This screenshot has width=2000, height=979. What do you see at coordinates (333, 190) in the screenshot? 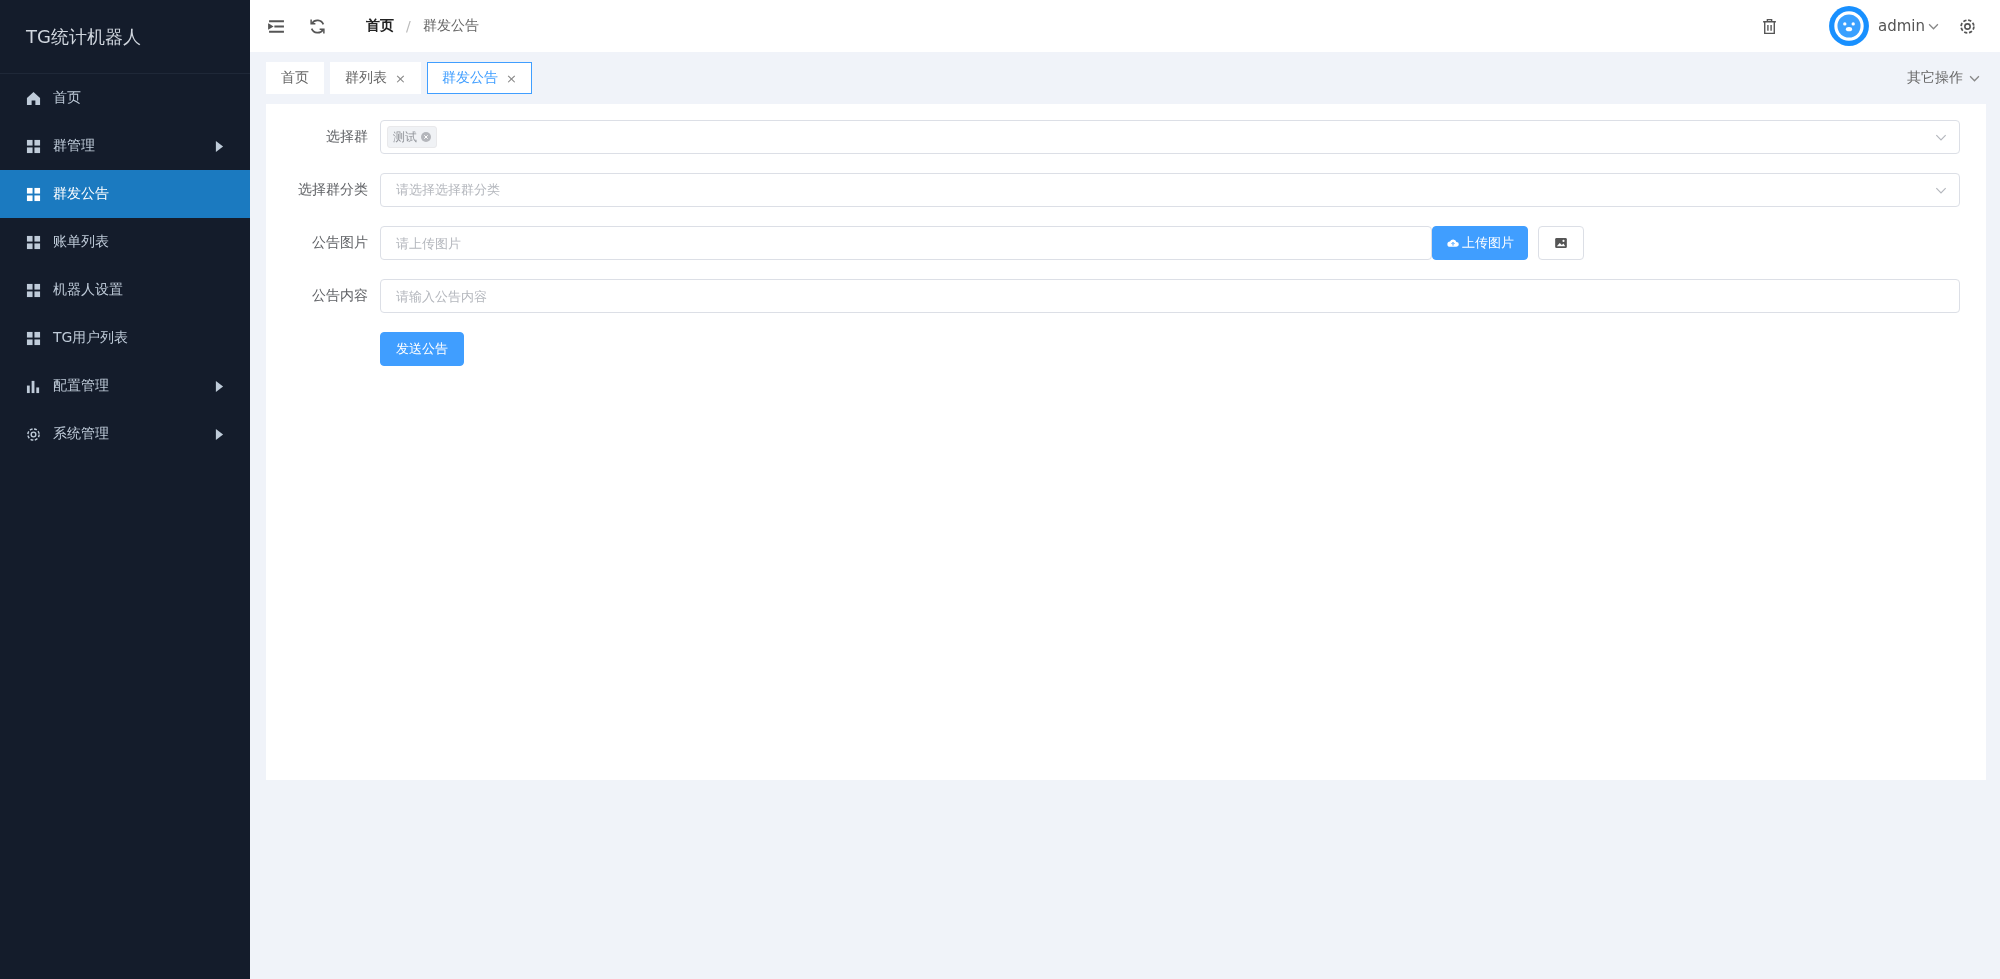
I see `field-label: 选择群分类` at bounding box center [333, 190].